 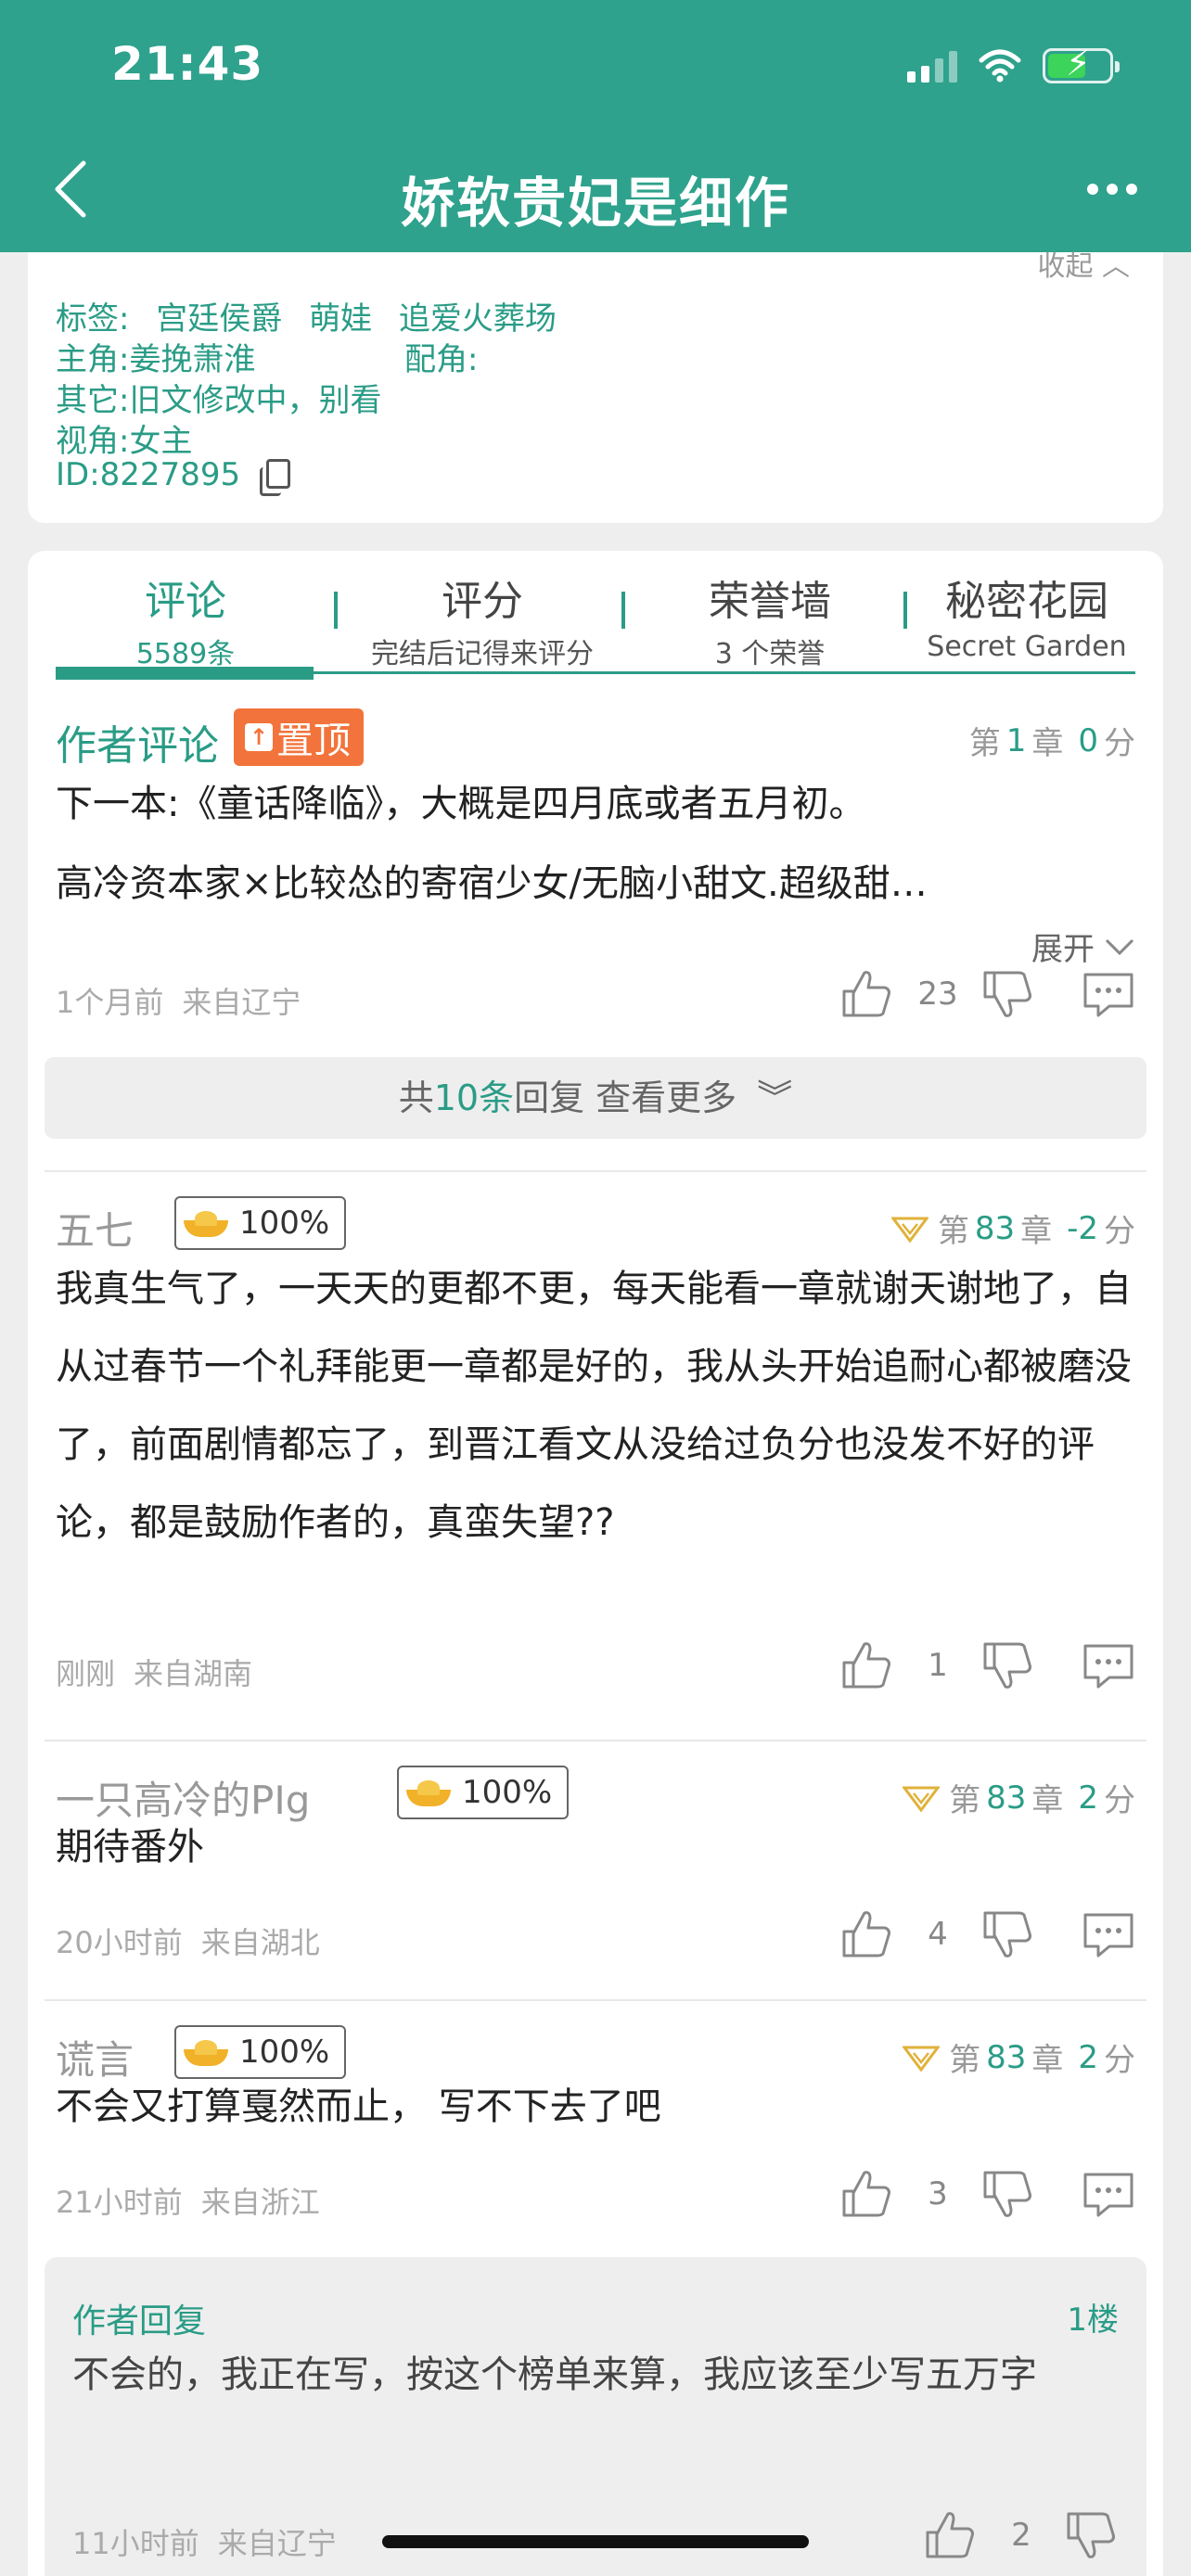 I want to click on other-row: 其它:旧文修改中，别看, so click(x=219, y=400).